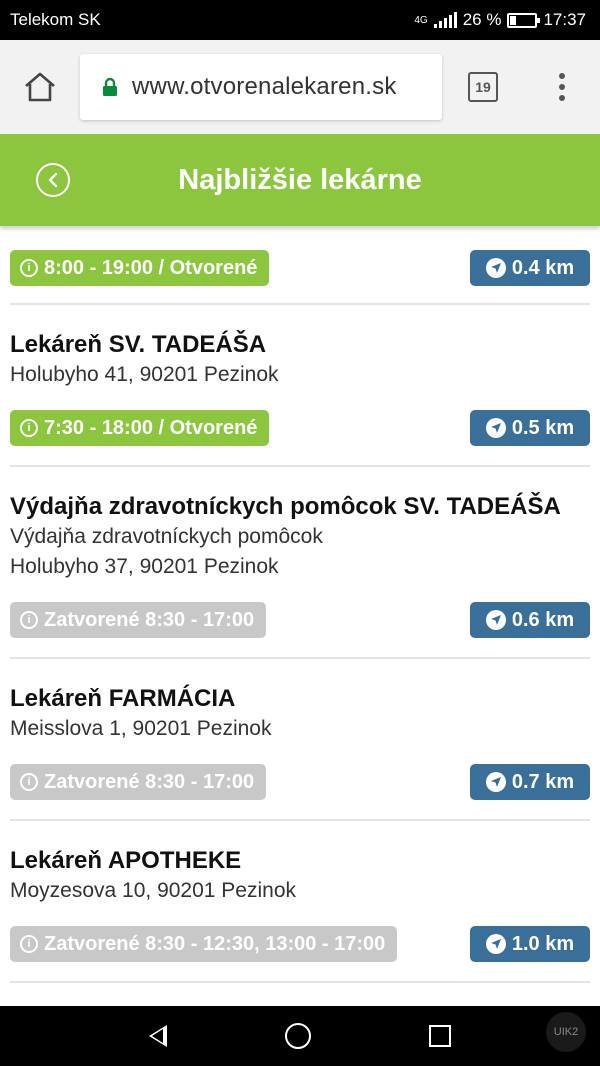  Describe the element at coordinates (264, 86) in the screenshot. I see `url-text: www.otvorenalekaren.sk` at that location.